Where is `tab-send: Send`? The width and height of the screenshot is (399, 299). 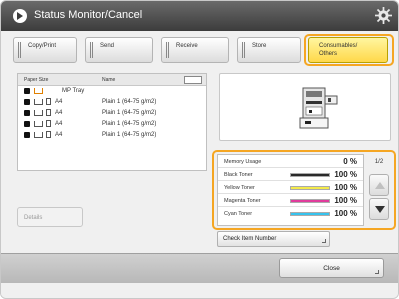 tab-send: Send is located at coordinates (119, 50).